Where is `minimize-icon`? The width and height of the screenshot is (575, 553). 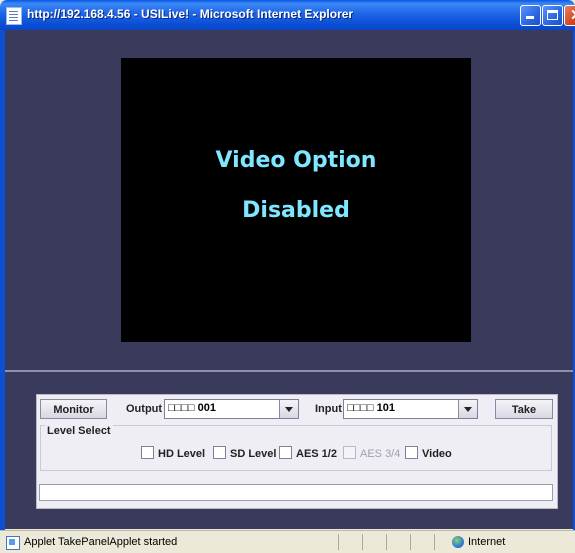 minimize-icon is located at coordinates (530, 17).